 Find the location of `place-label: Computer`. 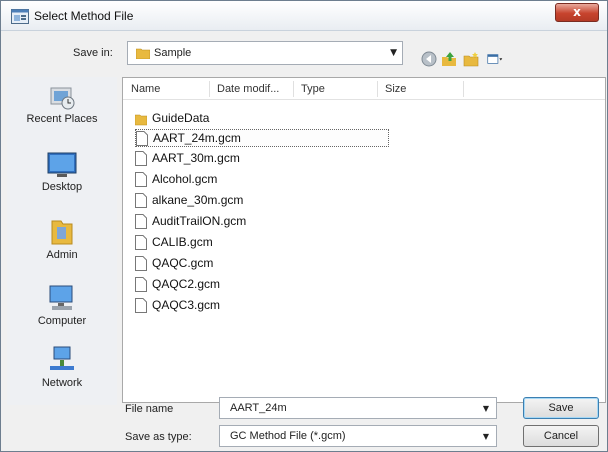

place-label: Computer is located at coordinates (62, 321).